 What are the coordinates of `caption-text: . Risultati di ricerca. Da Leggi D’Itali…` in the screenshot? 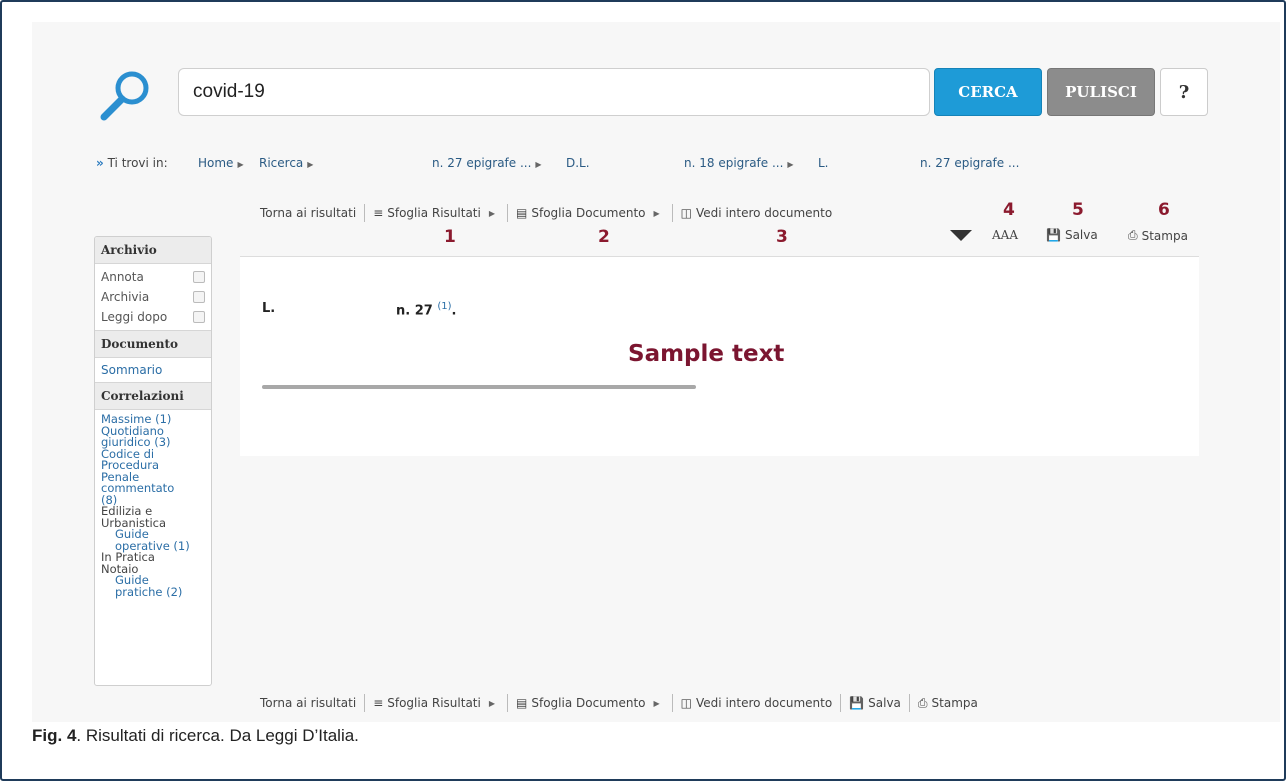 It's located at (217, 735).